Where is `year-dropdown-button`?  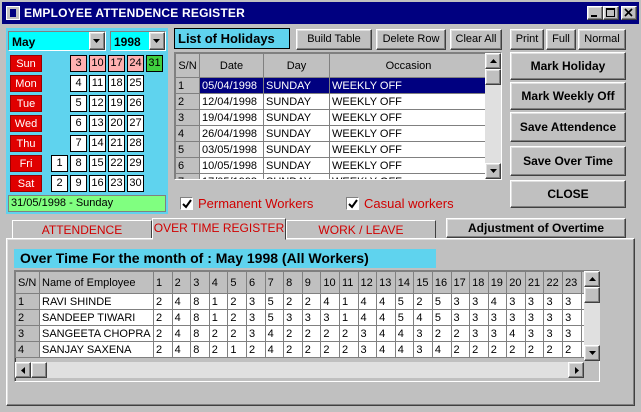 year-dropdown-button is located at coordinates (157, 41).